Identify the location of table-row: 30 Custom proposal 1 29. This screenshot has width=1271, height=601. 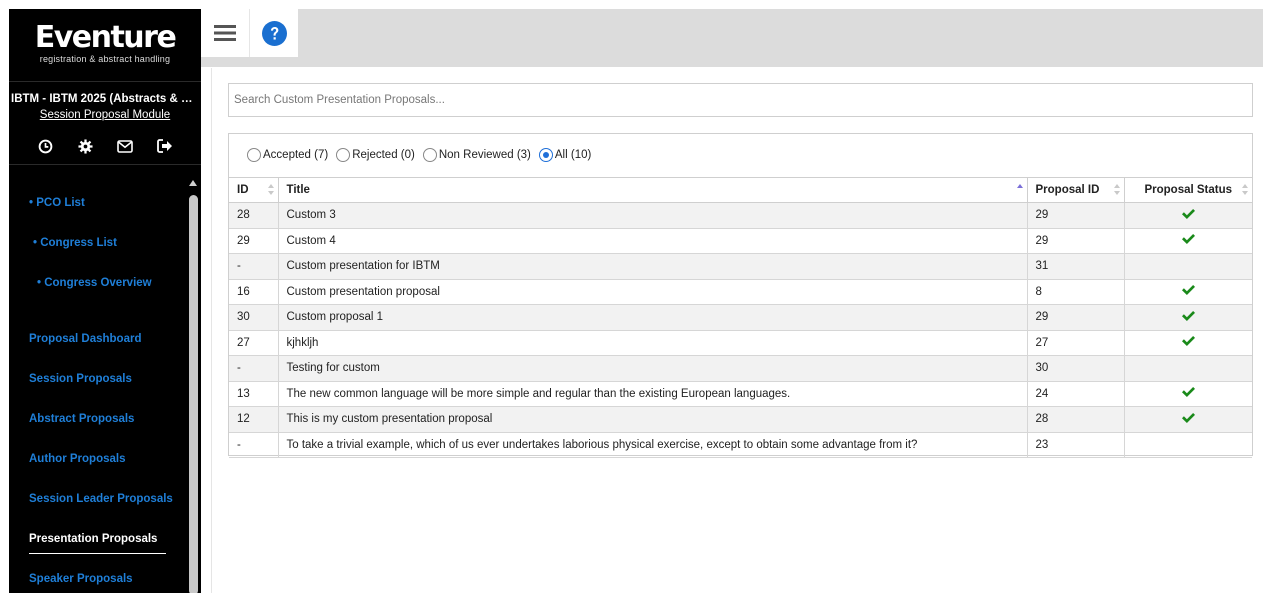
(740, 317).